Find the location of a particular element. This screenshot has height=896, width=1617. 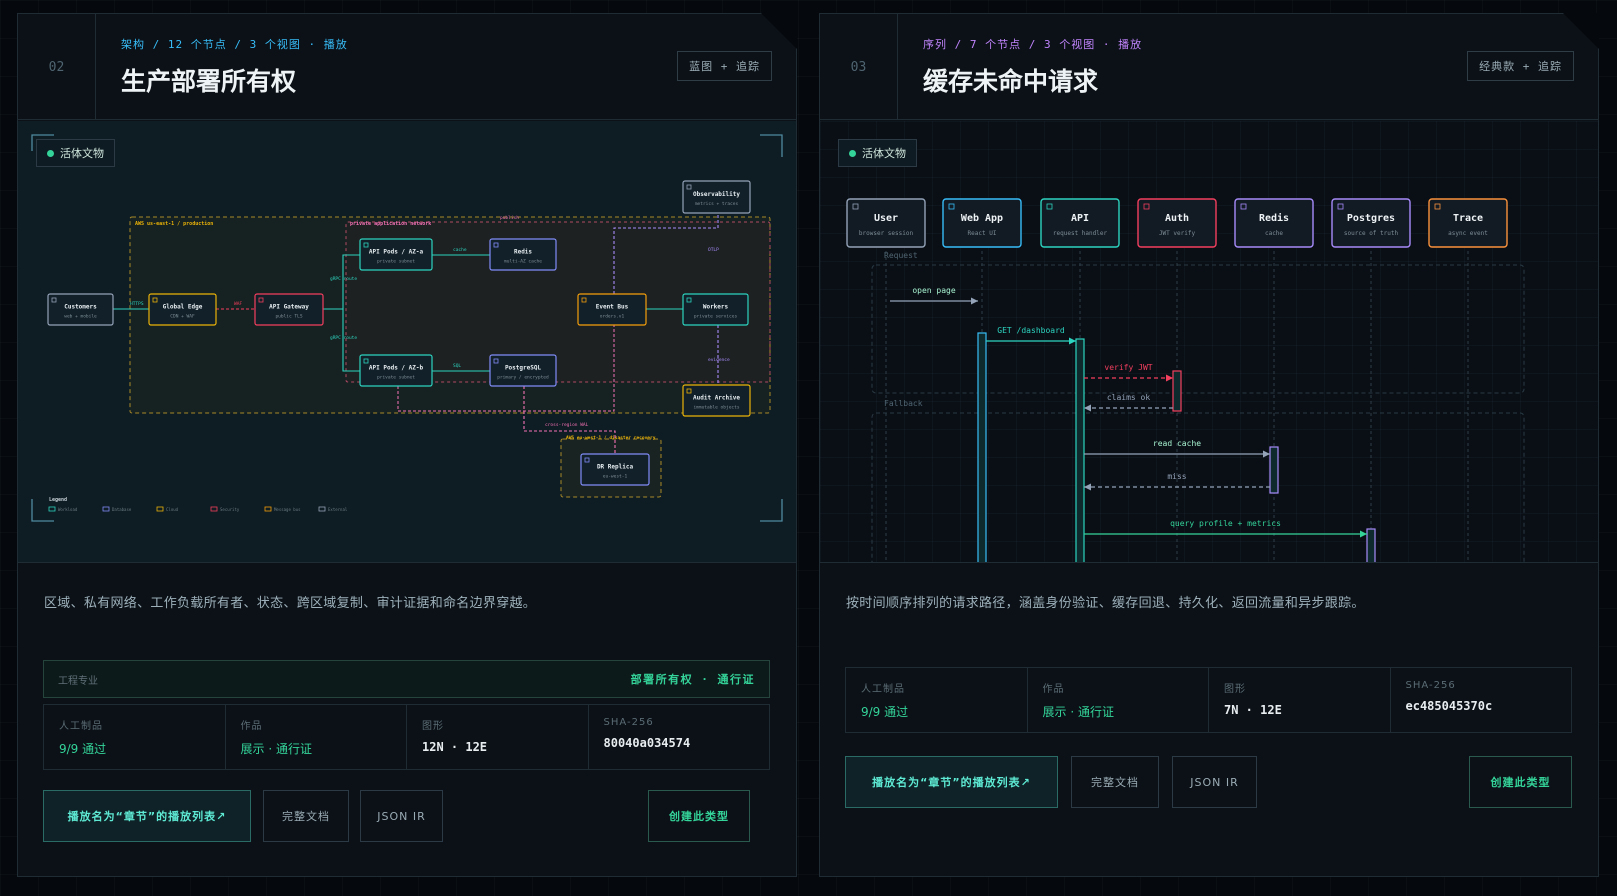

card-title: 生产部署所有权 is located at coordinates (209, 81).